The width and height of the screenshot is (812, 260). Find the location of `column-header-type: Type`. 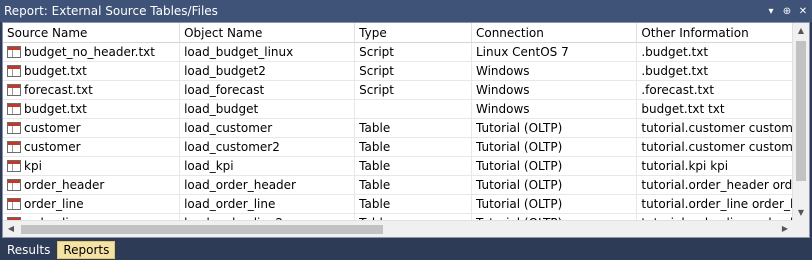

column-header-type: Type is located at coordinates (413, 32).